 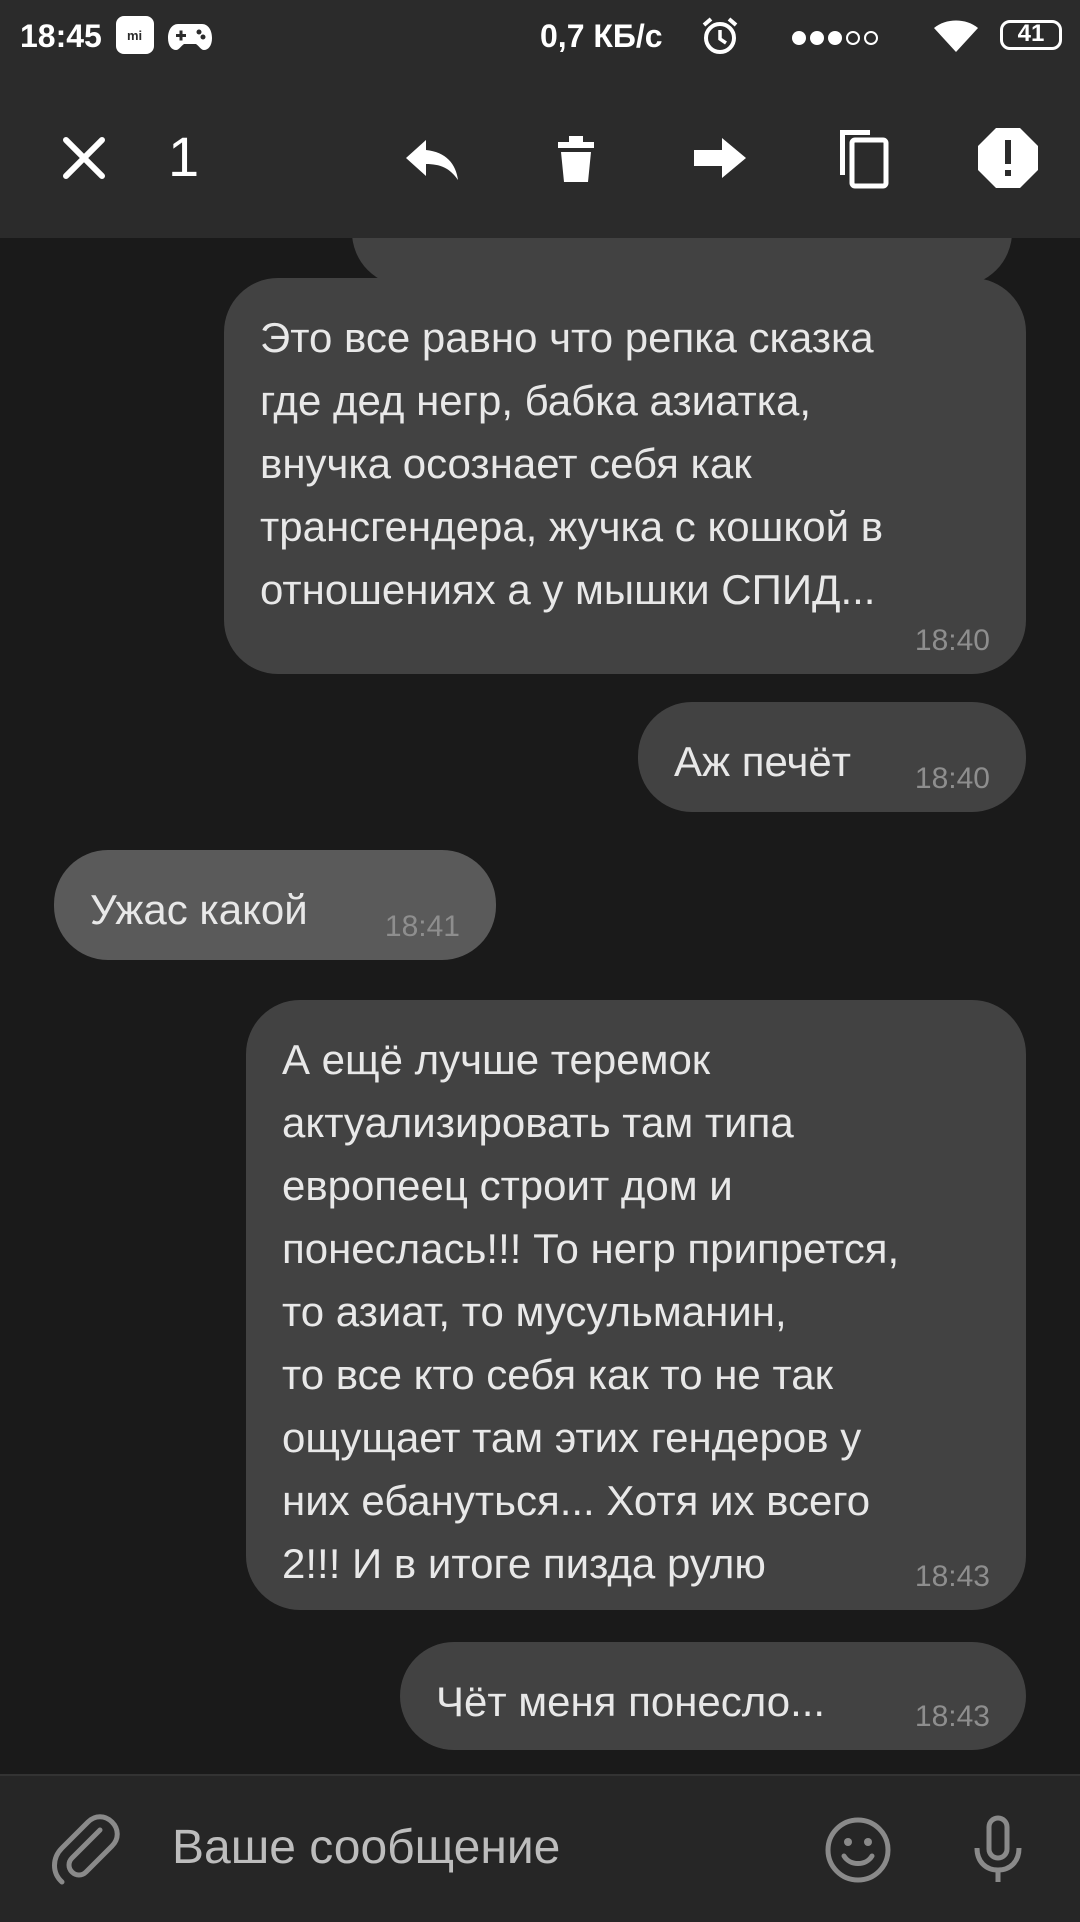 What do you see at coordinates (998, 1850) in the screenshot?
I see `microphone-icon` at bounding box center [998, 1850].